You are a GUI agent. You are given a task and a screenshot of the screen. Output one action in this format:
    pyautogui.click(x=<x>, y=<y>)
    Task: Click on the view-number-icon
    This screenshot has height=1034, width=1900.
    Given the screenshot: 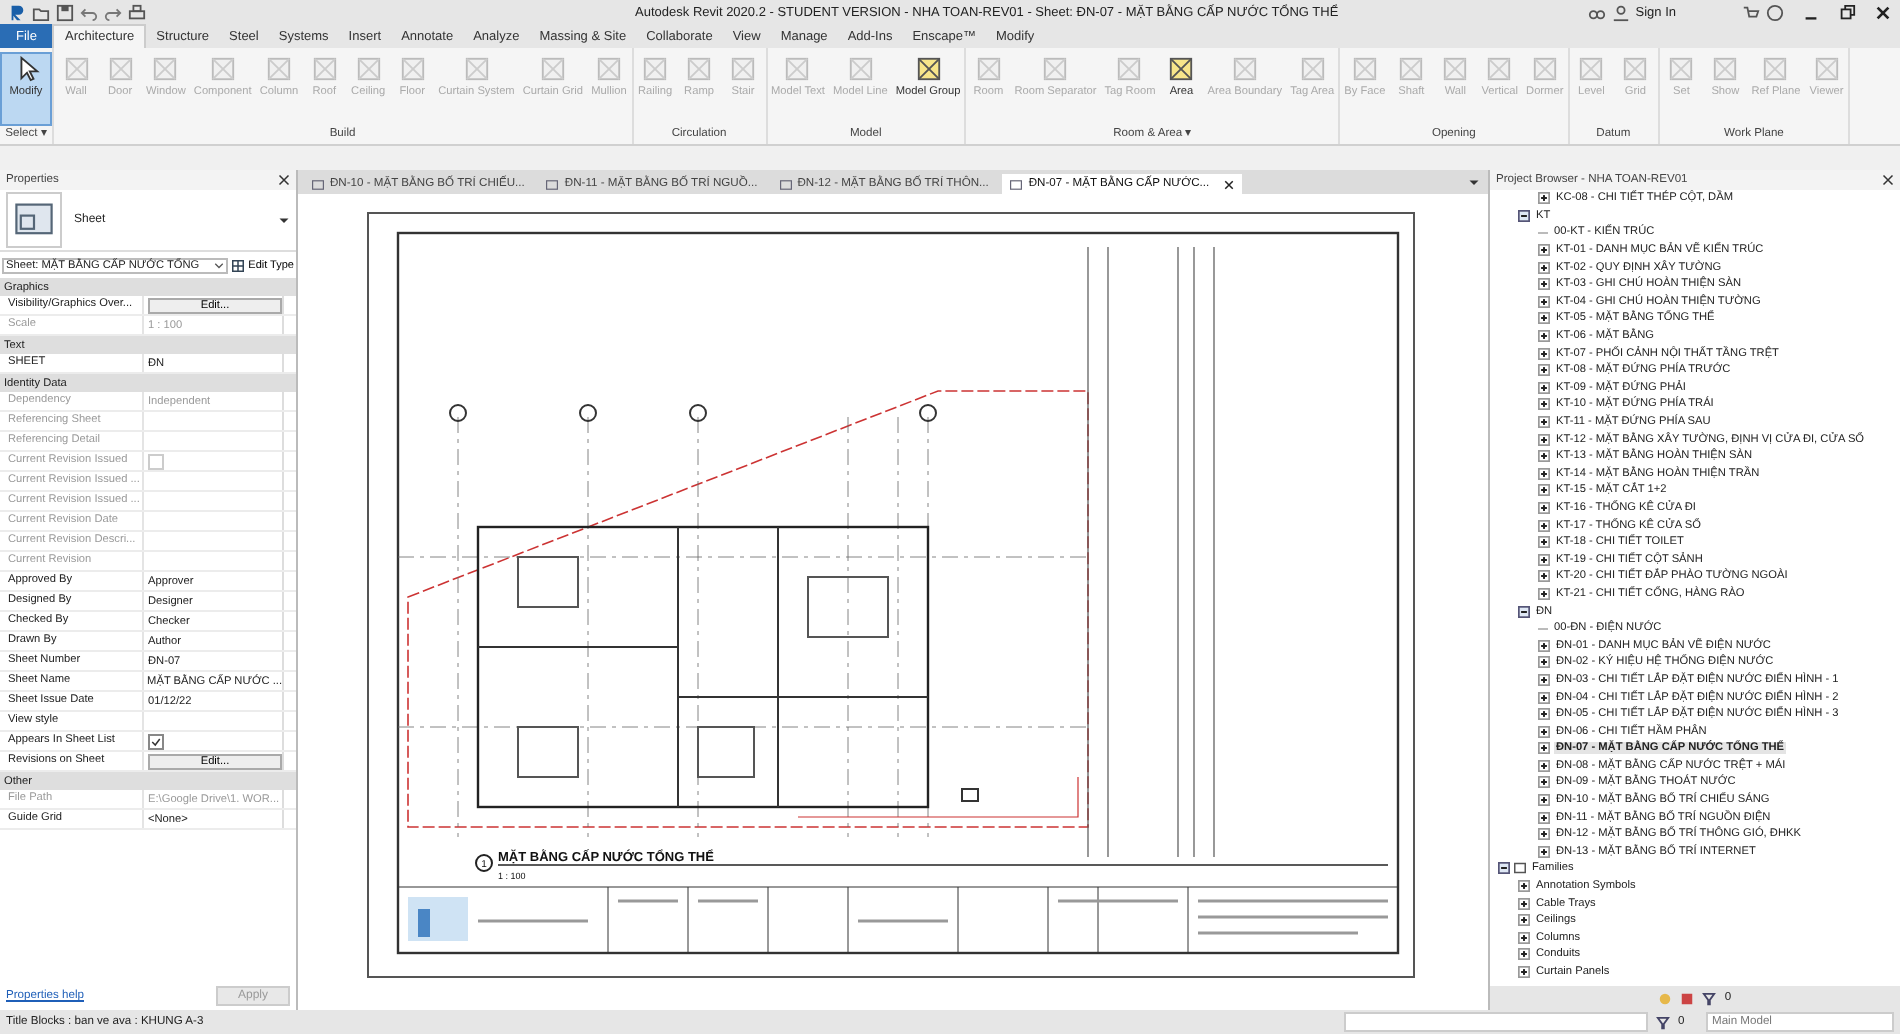 What is the action you would take?
    pyautogui.click(x=484, y=863)
    